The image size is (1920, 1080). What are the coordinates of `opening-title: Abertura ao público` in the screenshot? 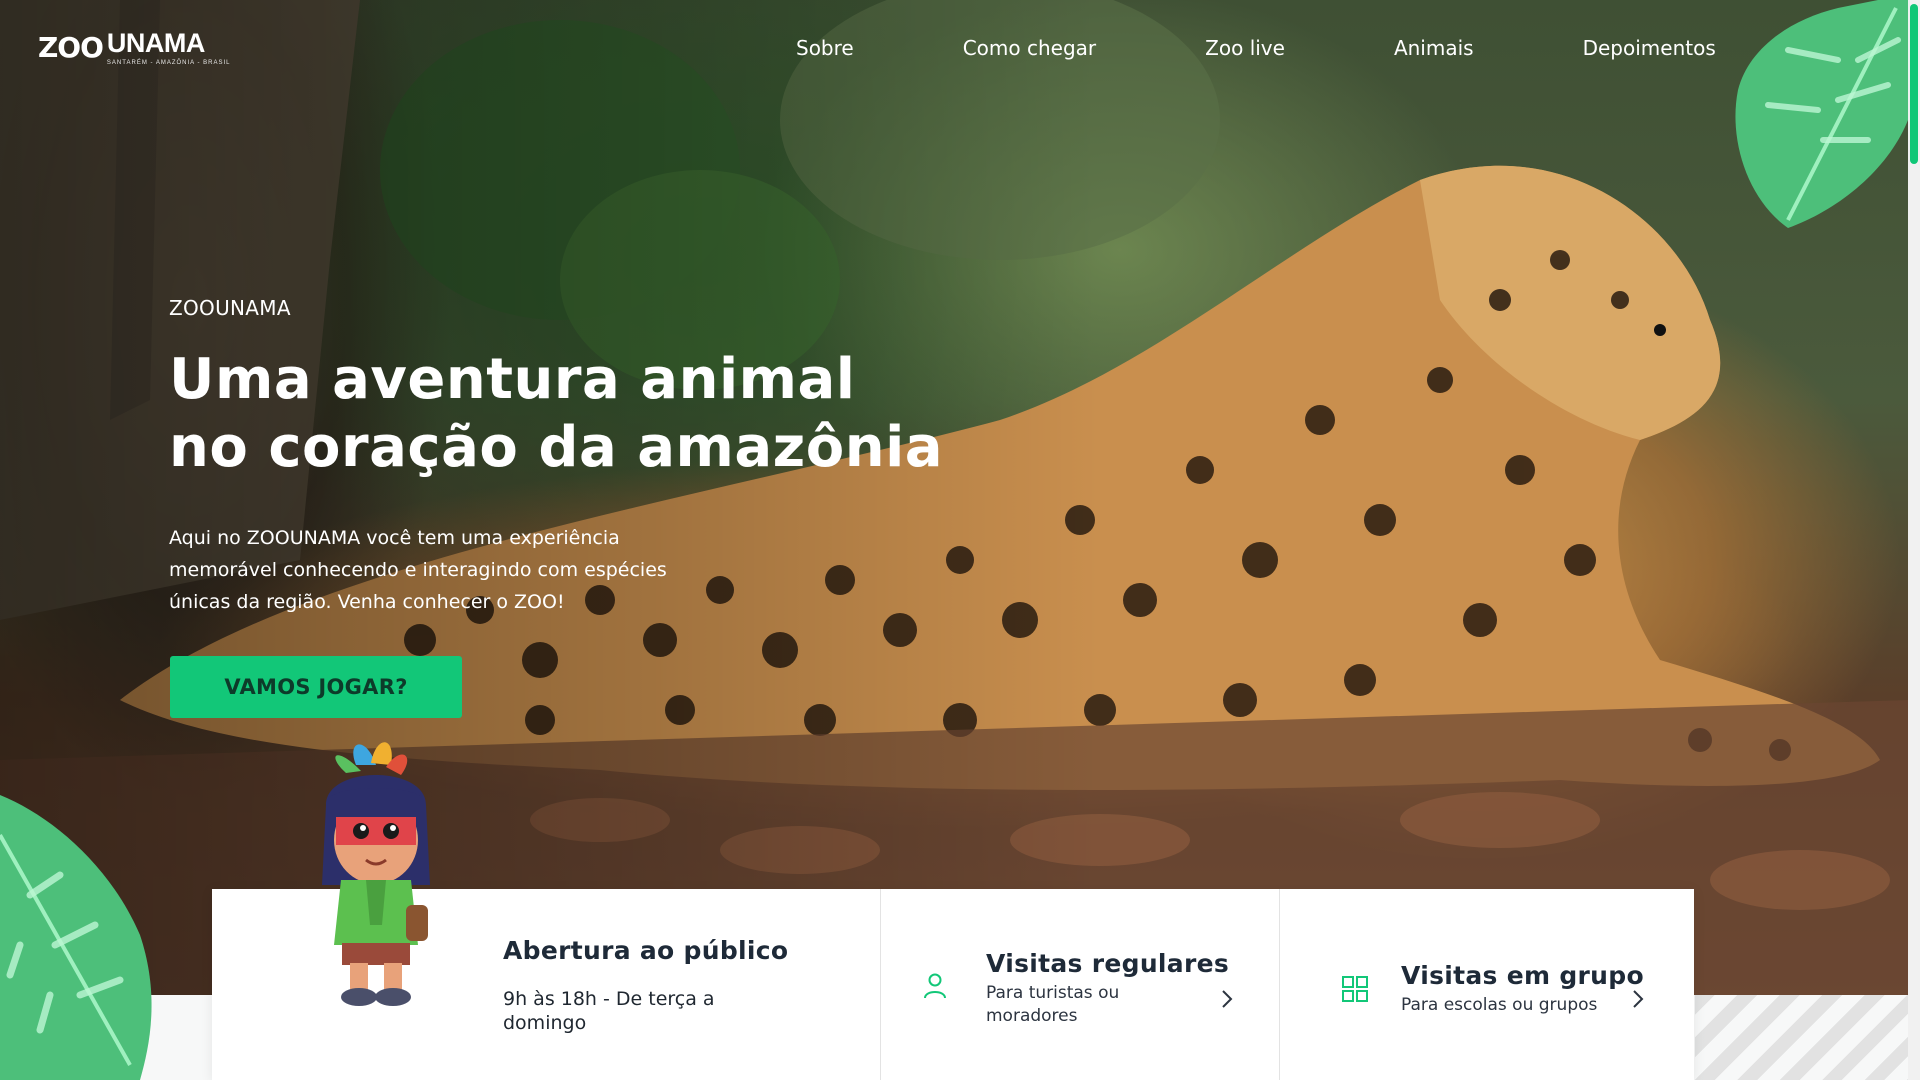 It's located at (646, 950).